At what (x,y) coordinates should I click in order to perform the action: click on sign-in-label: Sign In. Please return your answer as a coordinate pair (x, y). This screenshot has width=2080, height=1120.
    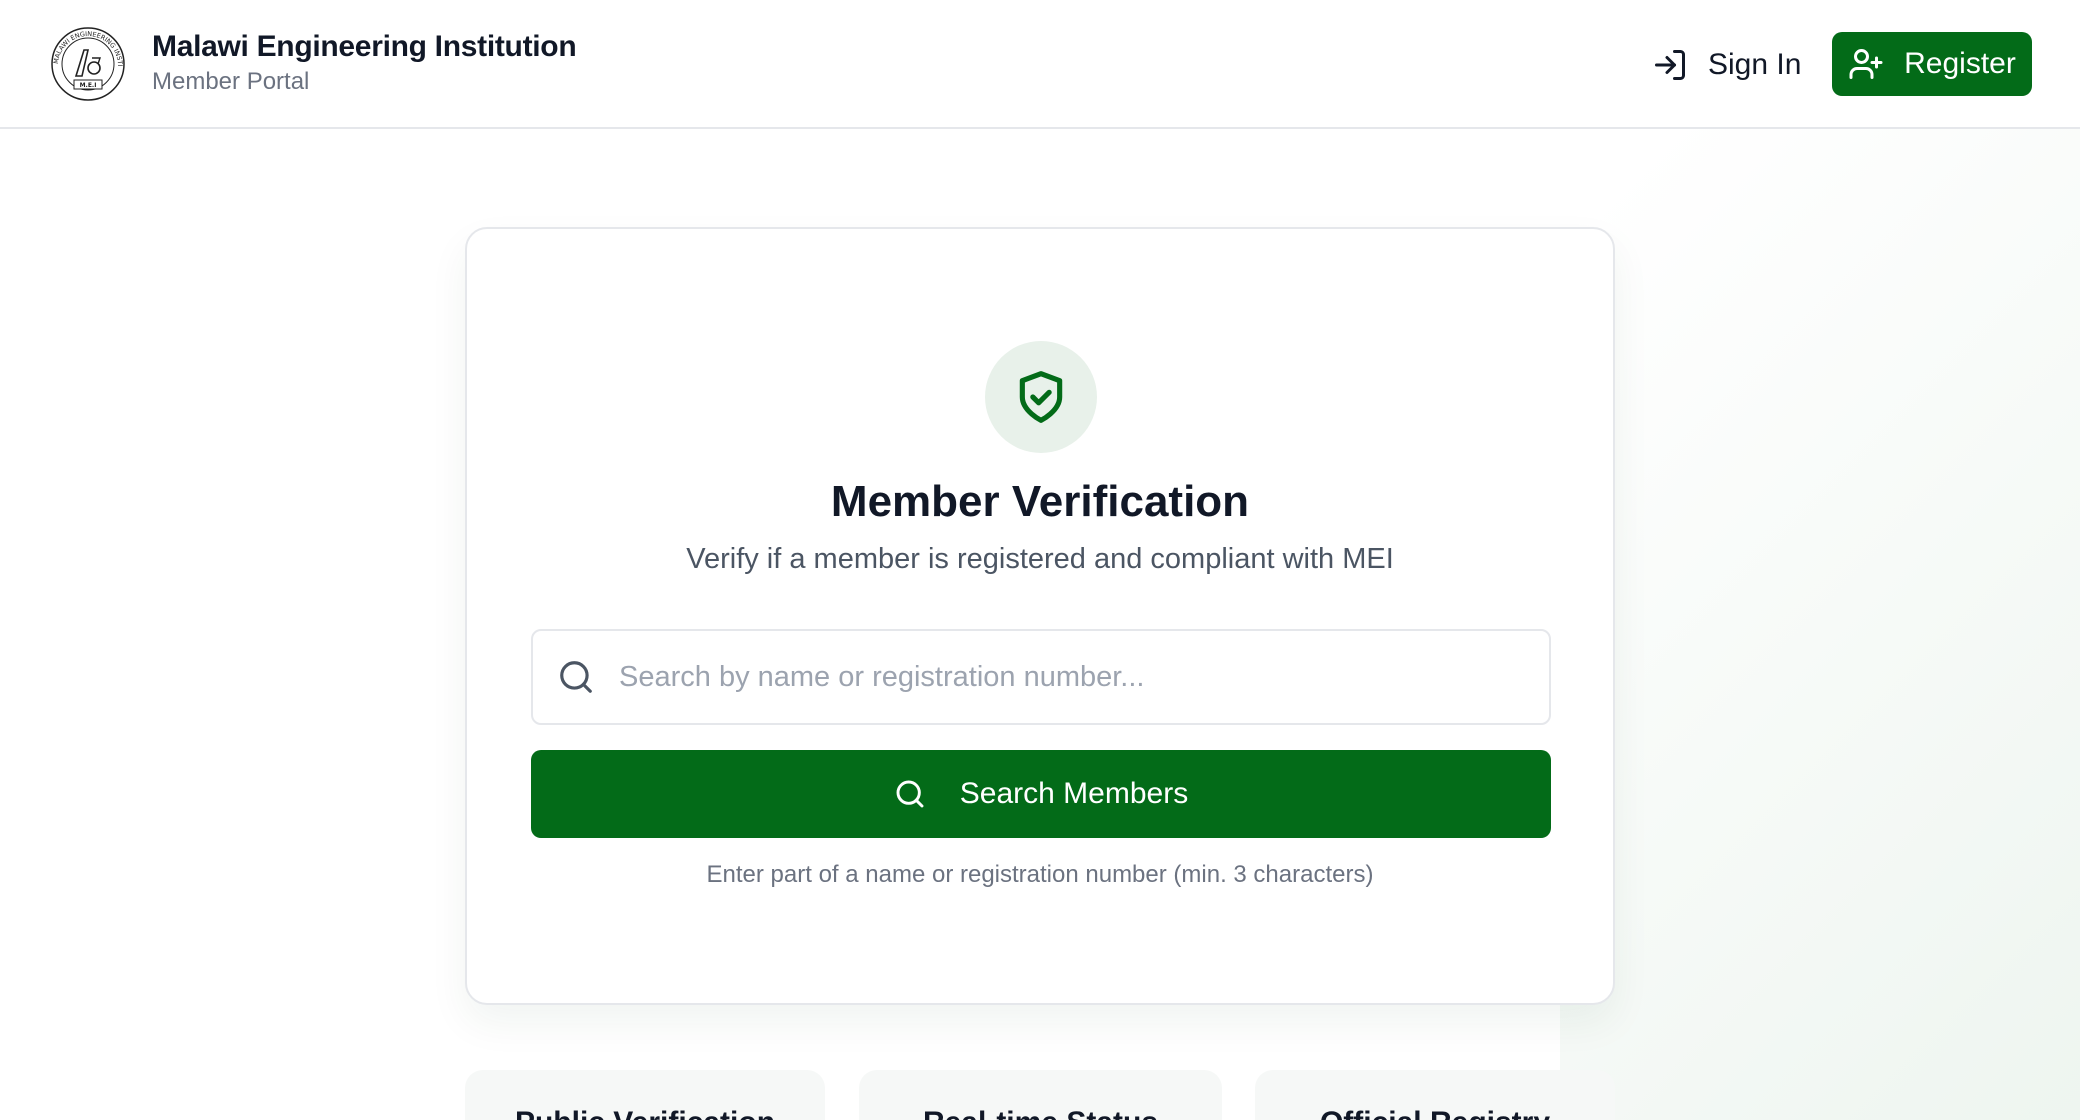
    Looking at the image, I should click on (1755, 64).